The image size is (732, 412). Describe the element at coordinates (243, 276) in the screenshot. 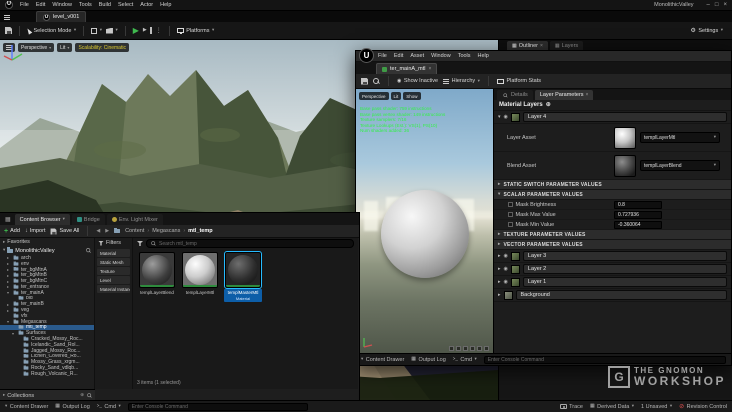

I see `asset-tile: templMasterMtl Material` at that location.